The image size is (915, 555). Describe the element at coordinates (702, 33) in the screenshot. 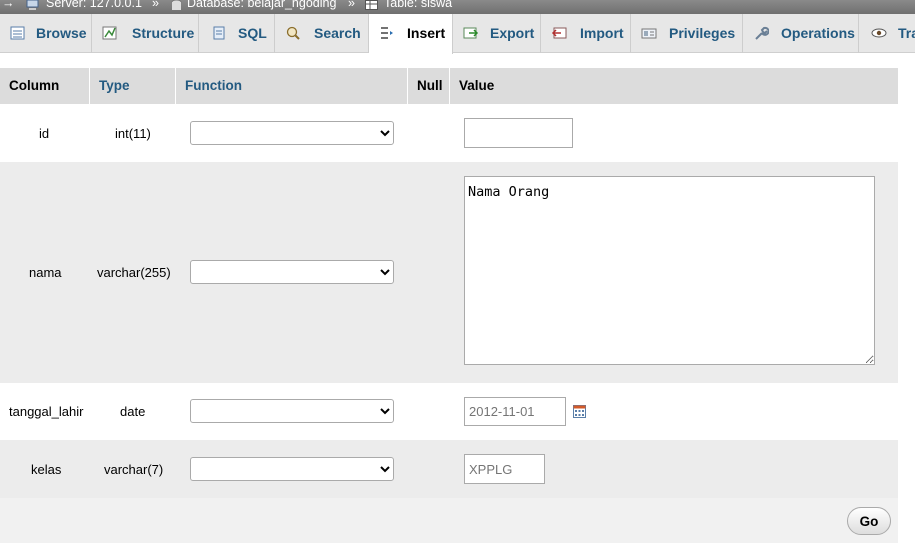

I see `tab-label: Privileges` at that location.